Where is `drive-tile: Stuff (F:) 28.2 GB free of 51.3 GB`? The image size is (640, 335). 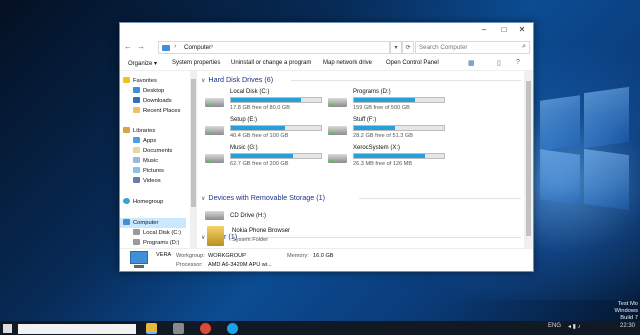 drive-tile: Stuff (F:) 28.2 GB free of 51.3 GB is located at coordinates (403, 131).